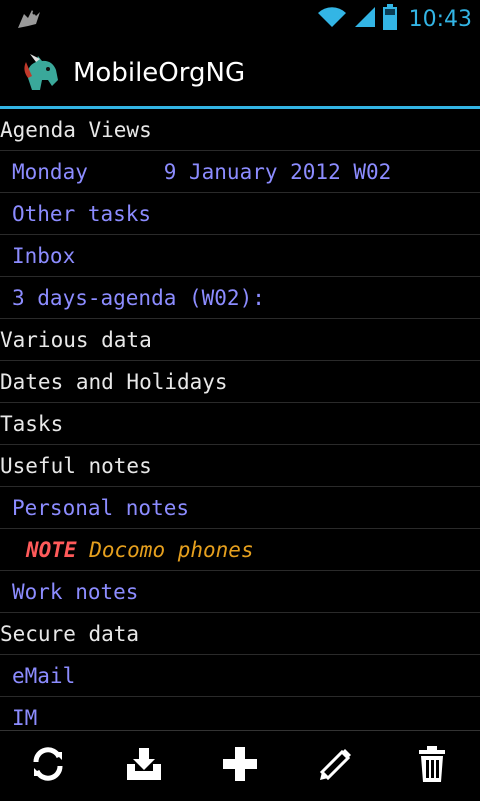 This screenshot has height=801, width=480. I want to click on list-item: Work notes, so click(240, 592).